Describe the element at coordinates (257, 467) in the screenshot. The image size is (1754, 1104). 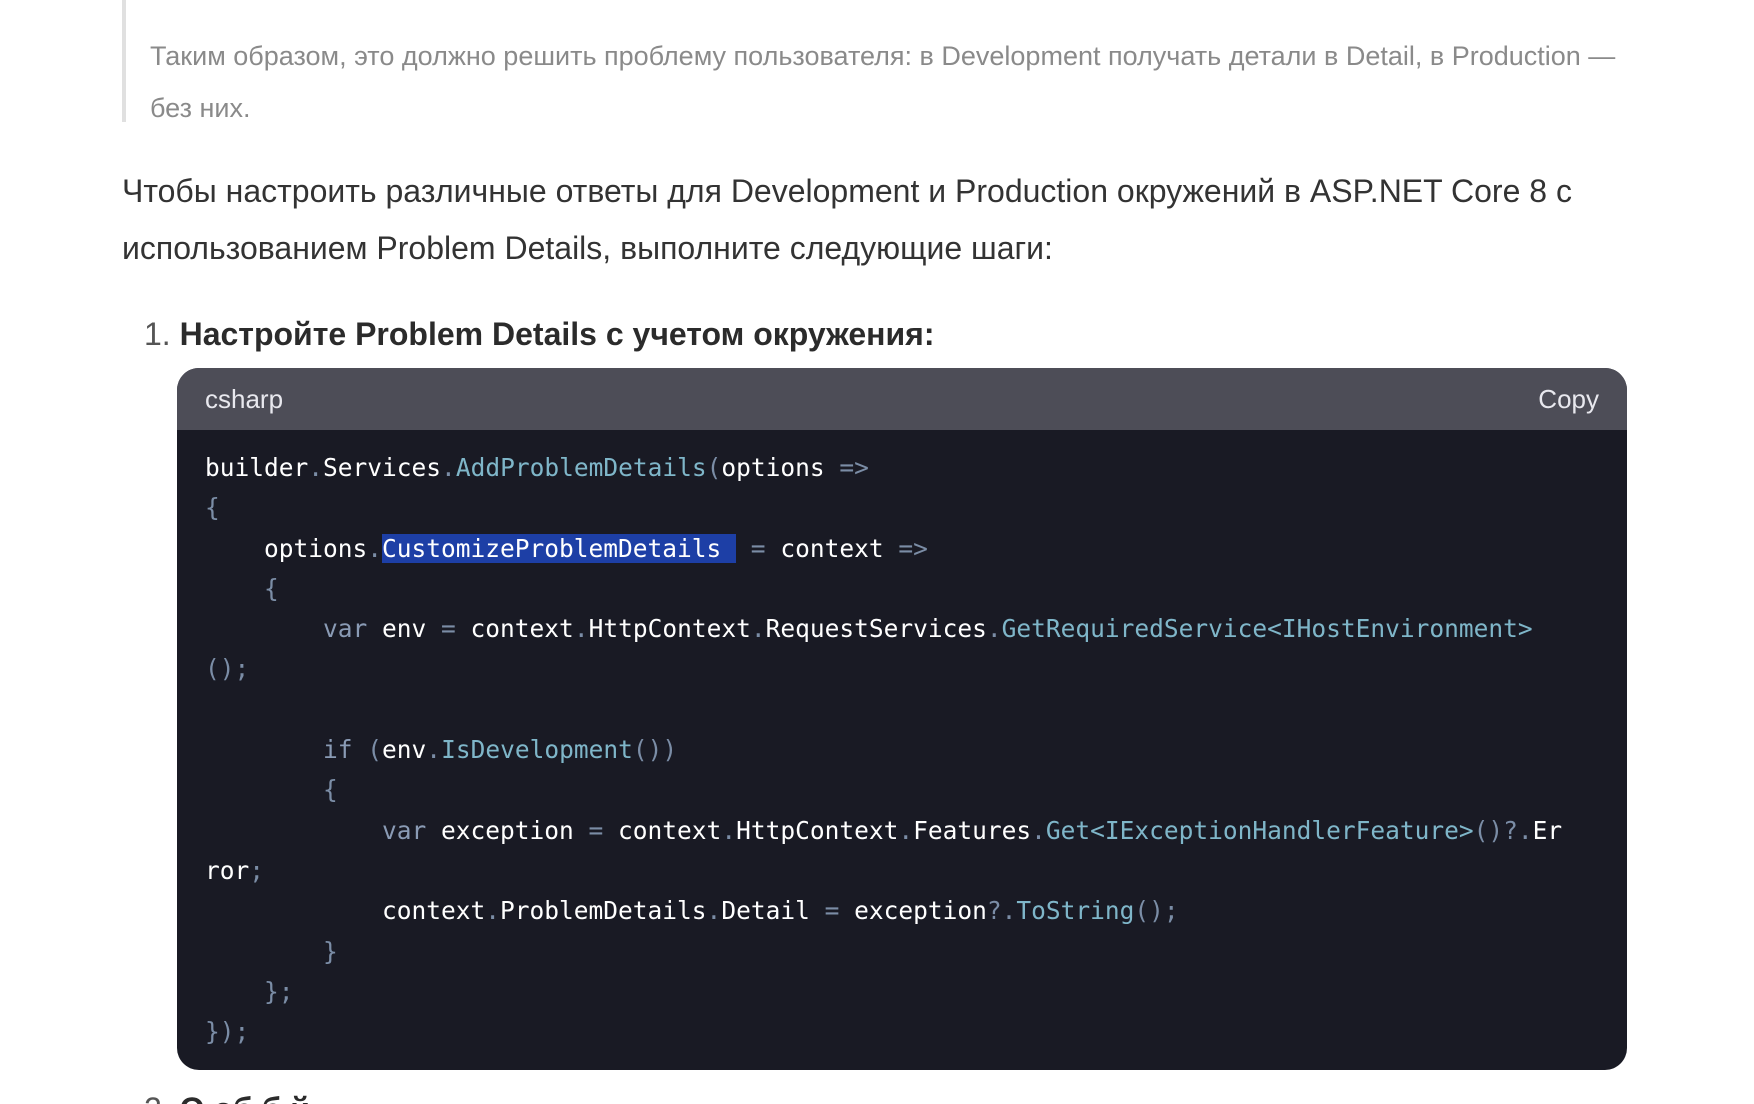
I see `code-token: builder` at that location.